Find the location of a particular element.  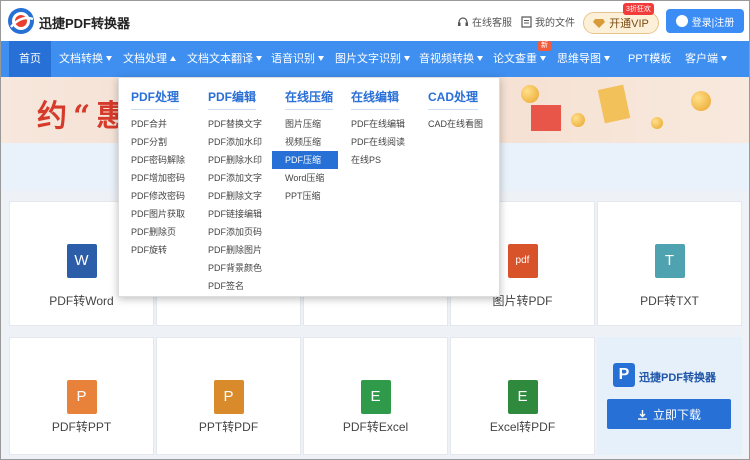

nav-speech: 语音识别 is located at coordinates (297, 59).